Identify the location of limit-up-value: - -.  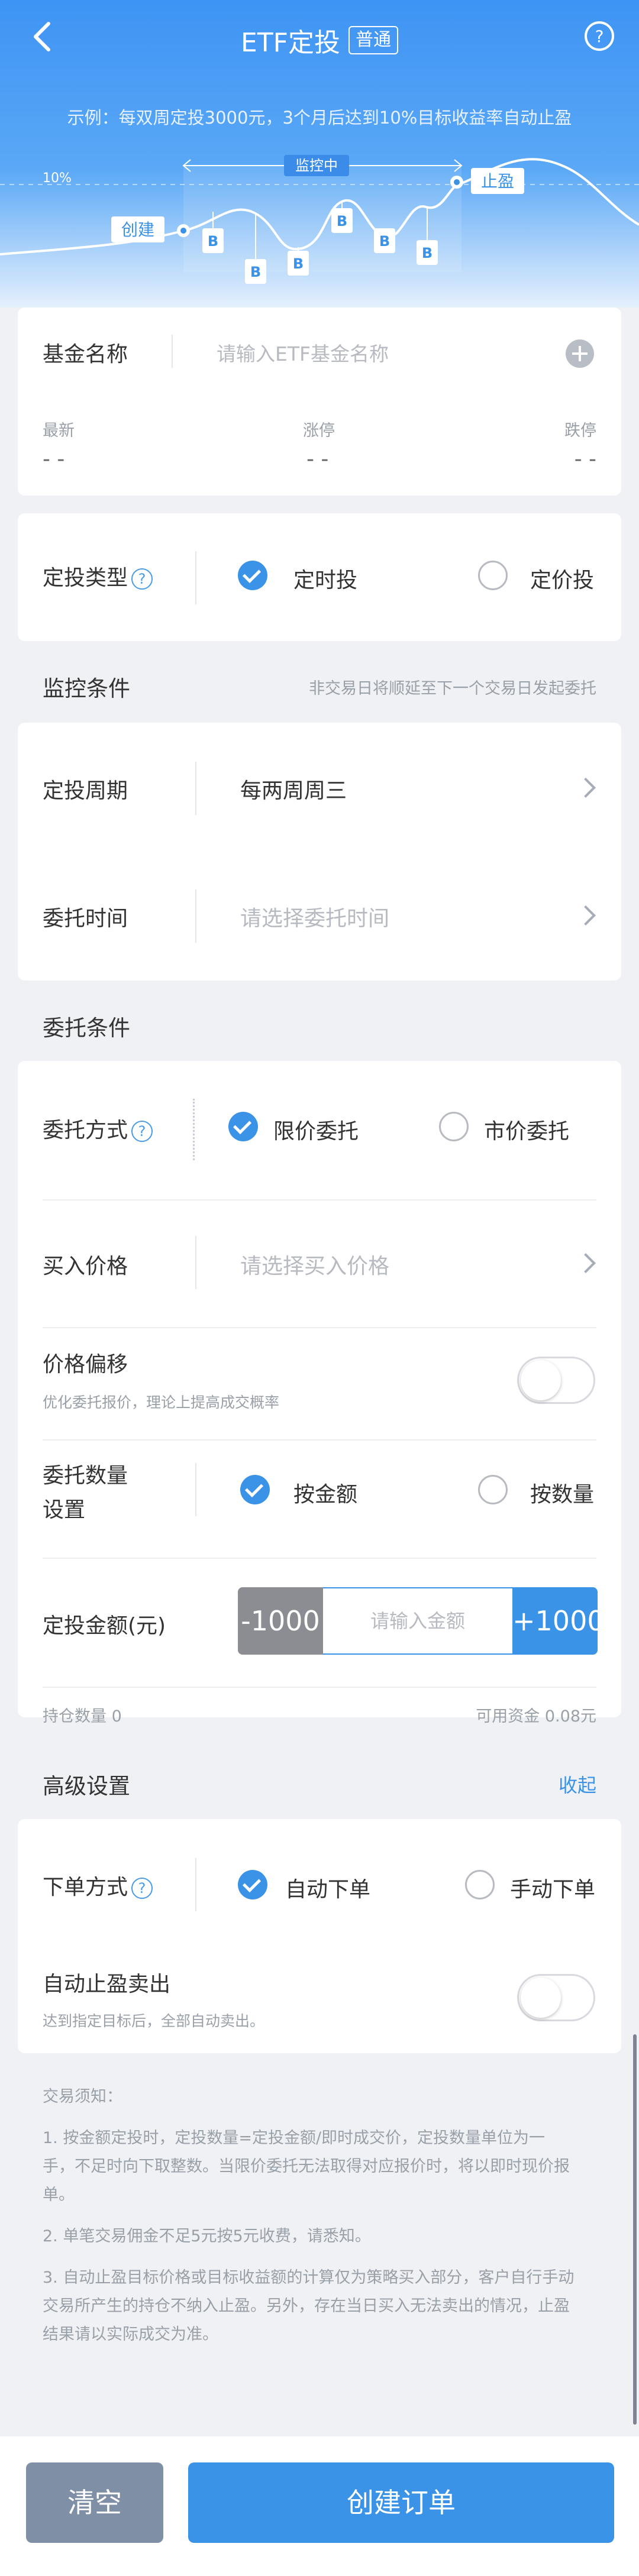
(317, 459).